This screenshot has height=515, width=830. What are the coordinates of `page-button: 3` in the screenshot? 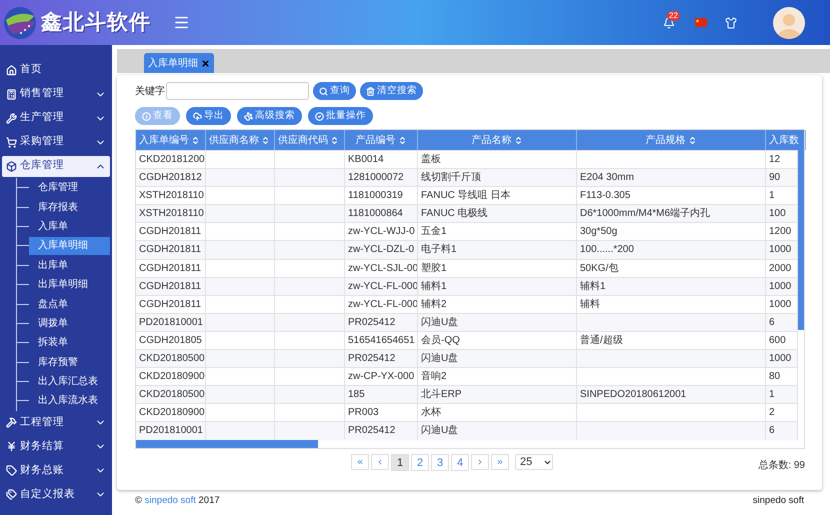 It's located at (440, 462).